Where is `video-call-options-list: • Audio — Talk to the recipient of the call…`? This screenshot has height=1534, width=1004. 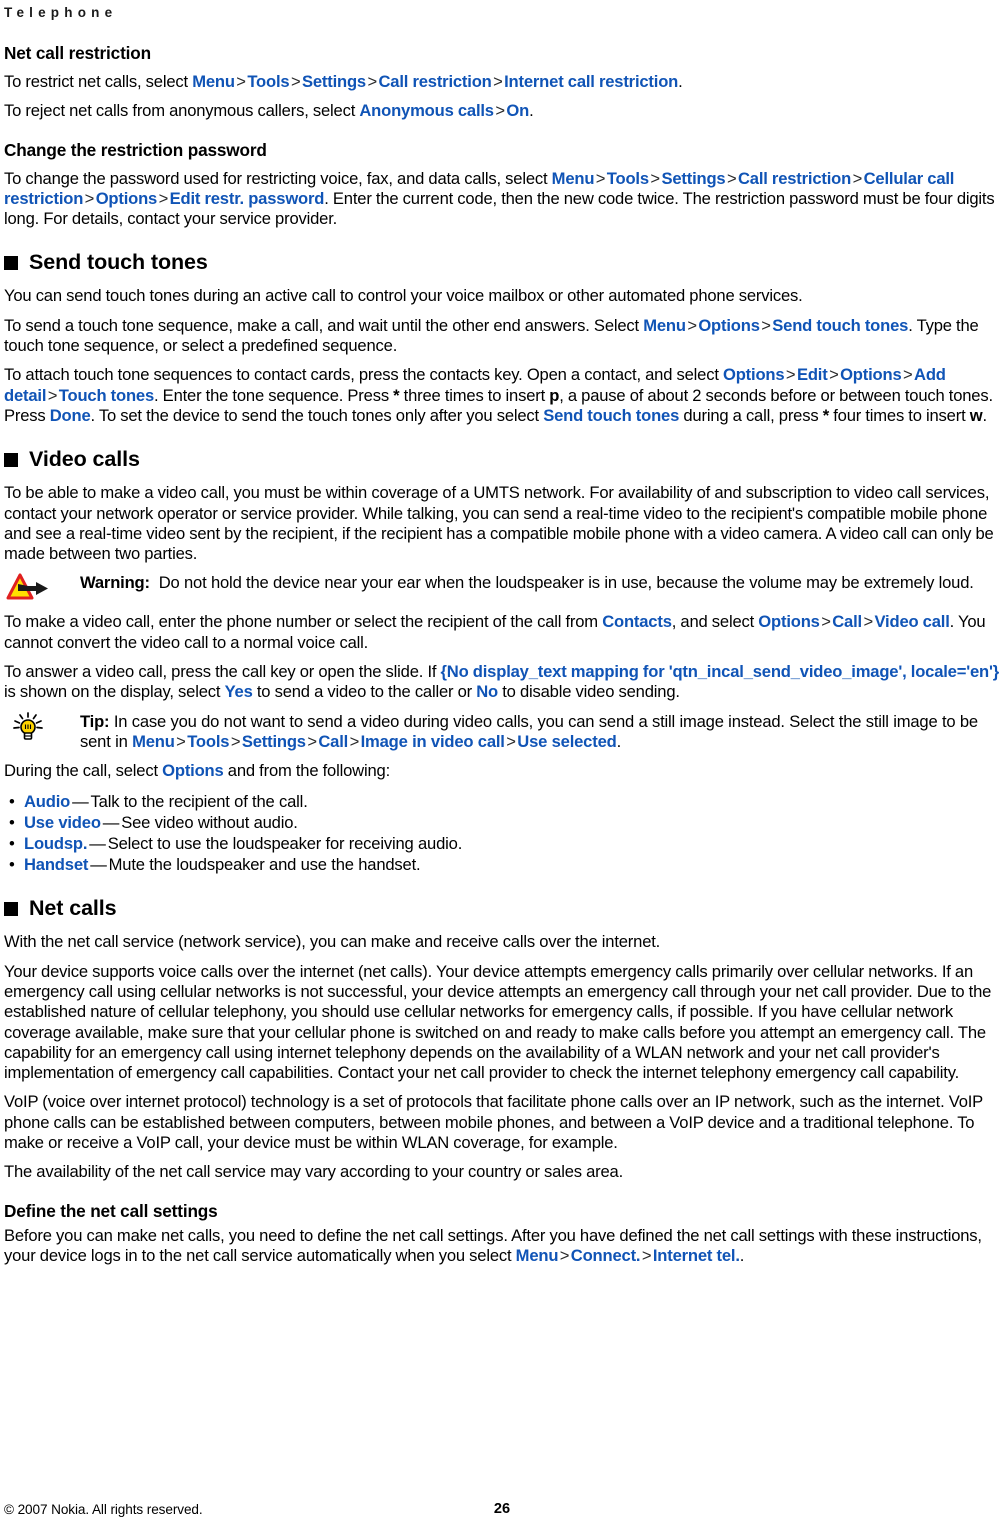
video-call-options-list: • Audio — Talk to the recipient of the call… is located at coordinates (502, 833).